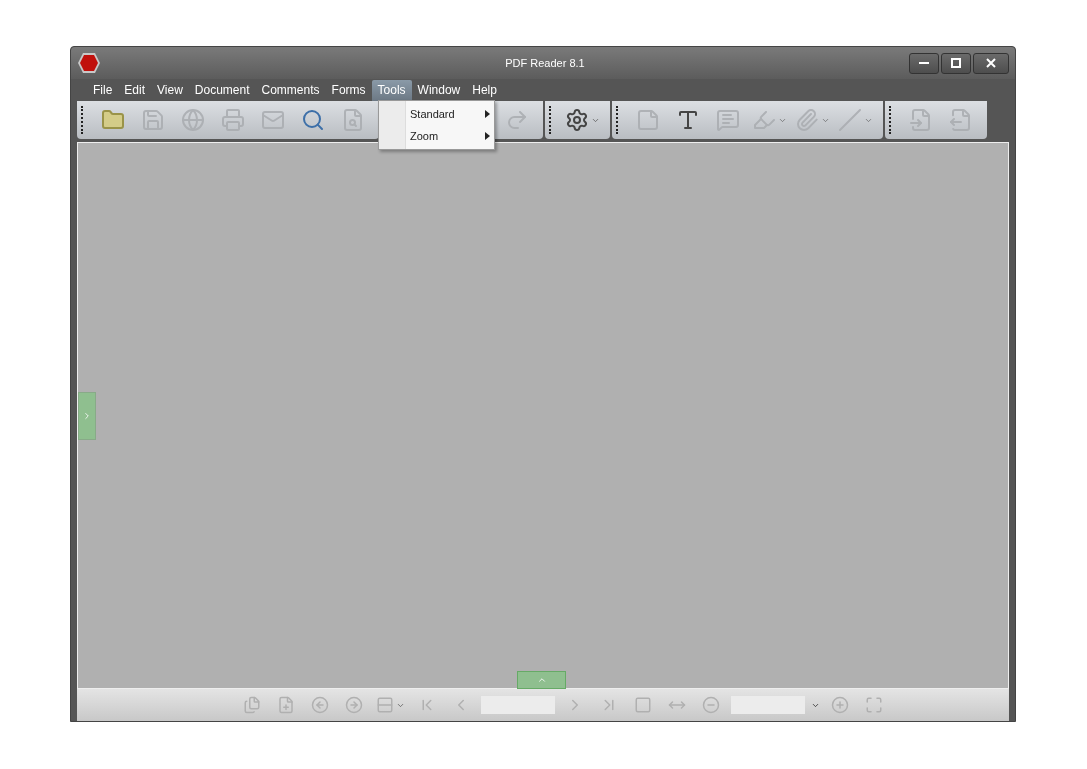  What do you see at coordinates (545, 63) in the screenshot?
I see `window-title: PDF Reader 8.1` at bounding box center [545, 63].